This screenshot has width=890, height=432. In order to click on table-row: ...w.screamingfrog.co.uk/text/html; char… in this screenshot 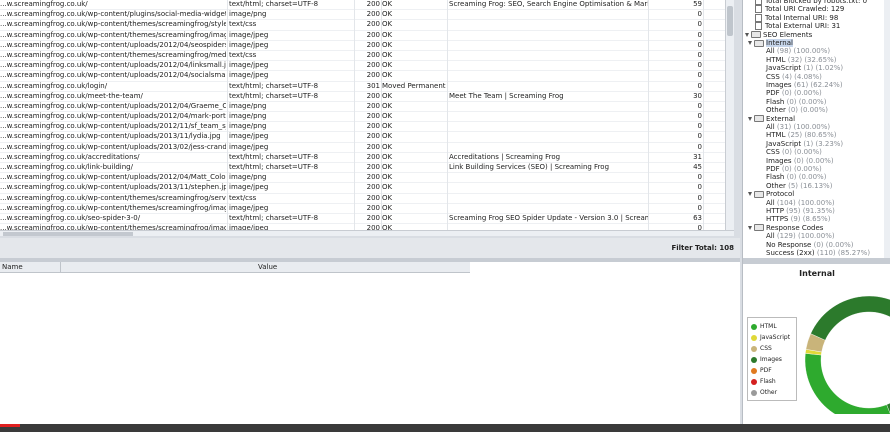, I will do `click(362, 5)`.